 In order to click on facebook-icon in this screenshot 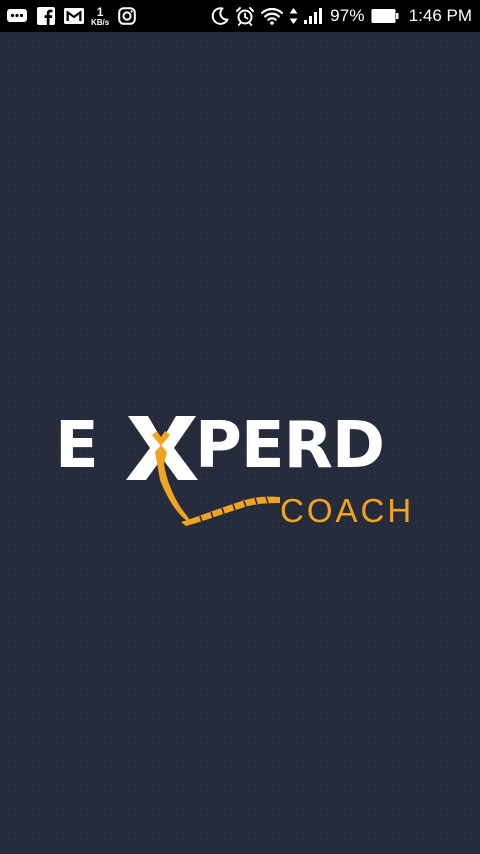, I will do `click(46, 16)`.